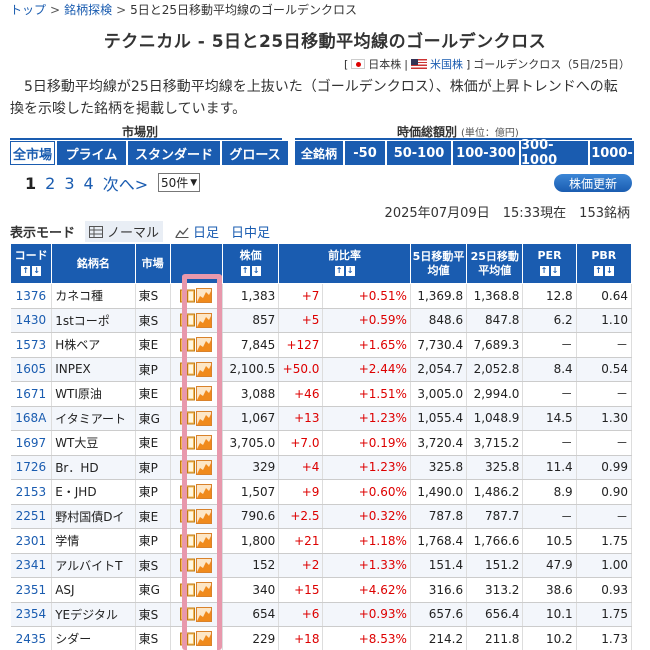  What do you see at coordinates (384, 64) in the screenshot?
I see `japan-stocks-link: 日本株` at bounding box center [384, 64].